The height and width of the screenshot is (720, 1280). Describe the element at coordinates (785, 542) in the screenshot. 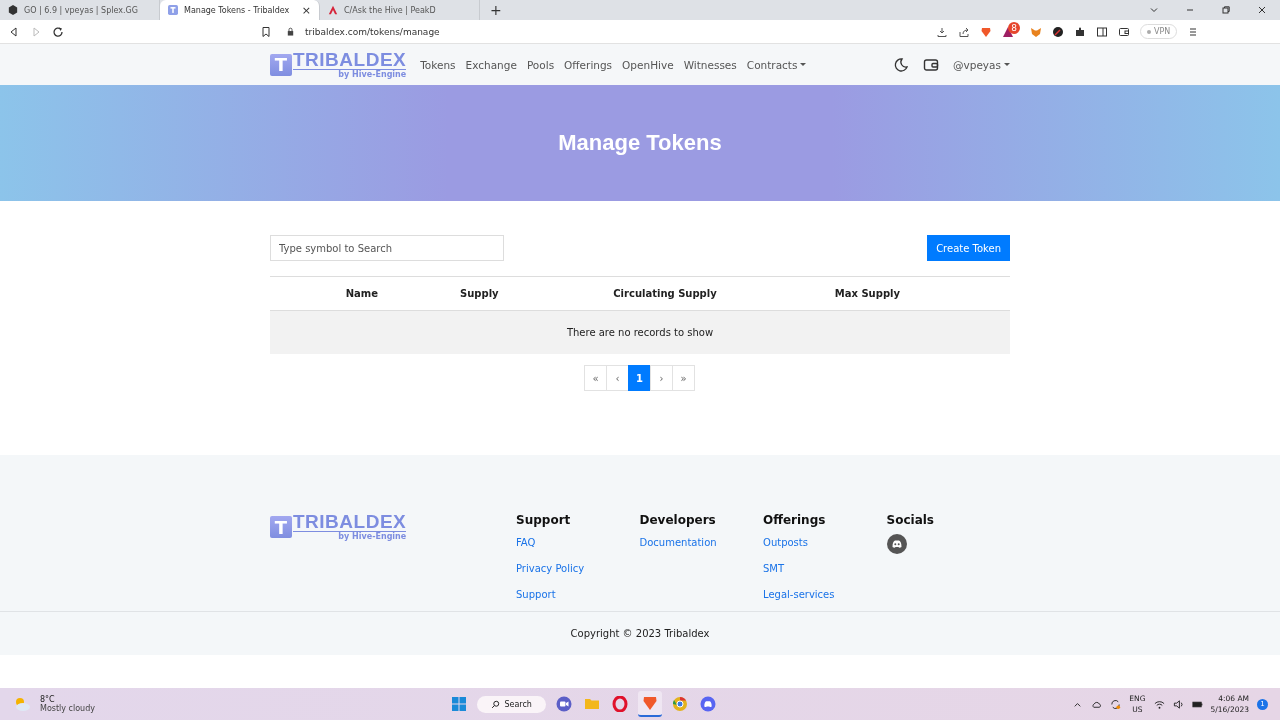

I see `footer-link: Outposts` at that location.